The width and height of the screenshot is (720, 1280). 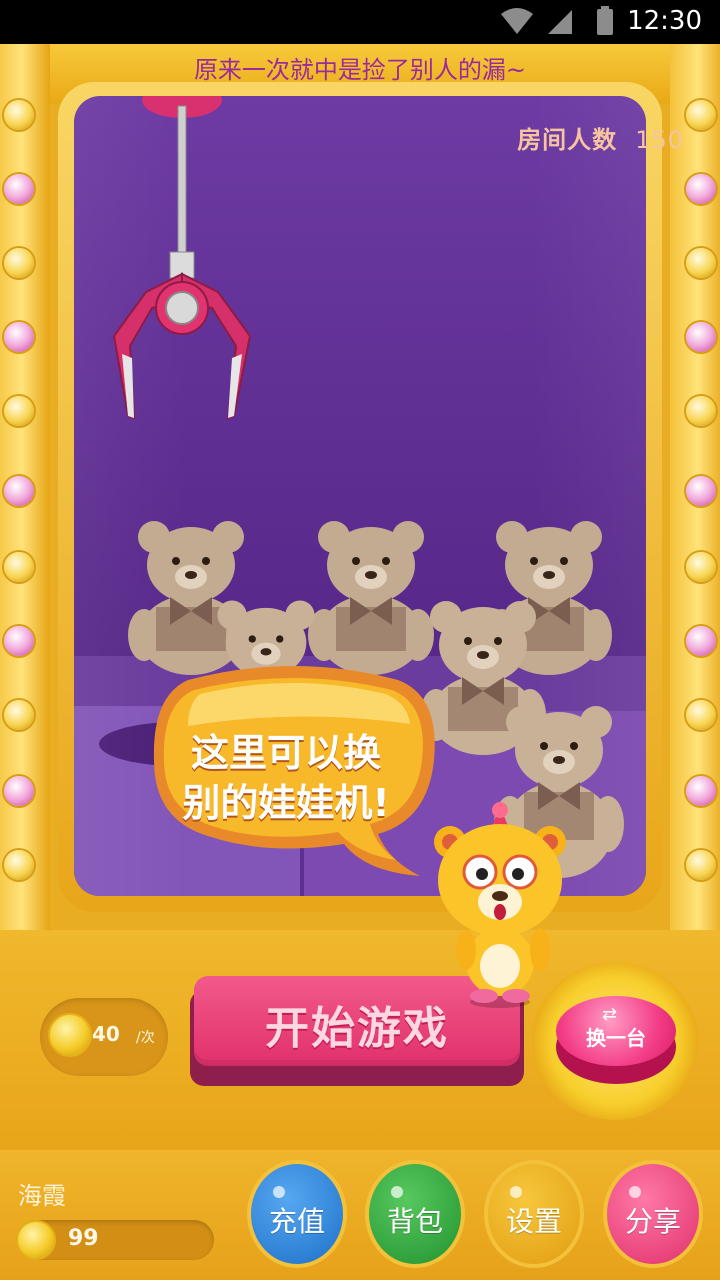 What do you see at coordinates (42, 1196) in the screenshot?
I see `user-name: 海霞` at bounding box center [42, 1196].